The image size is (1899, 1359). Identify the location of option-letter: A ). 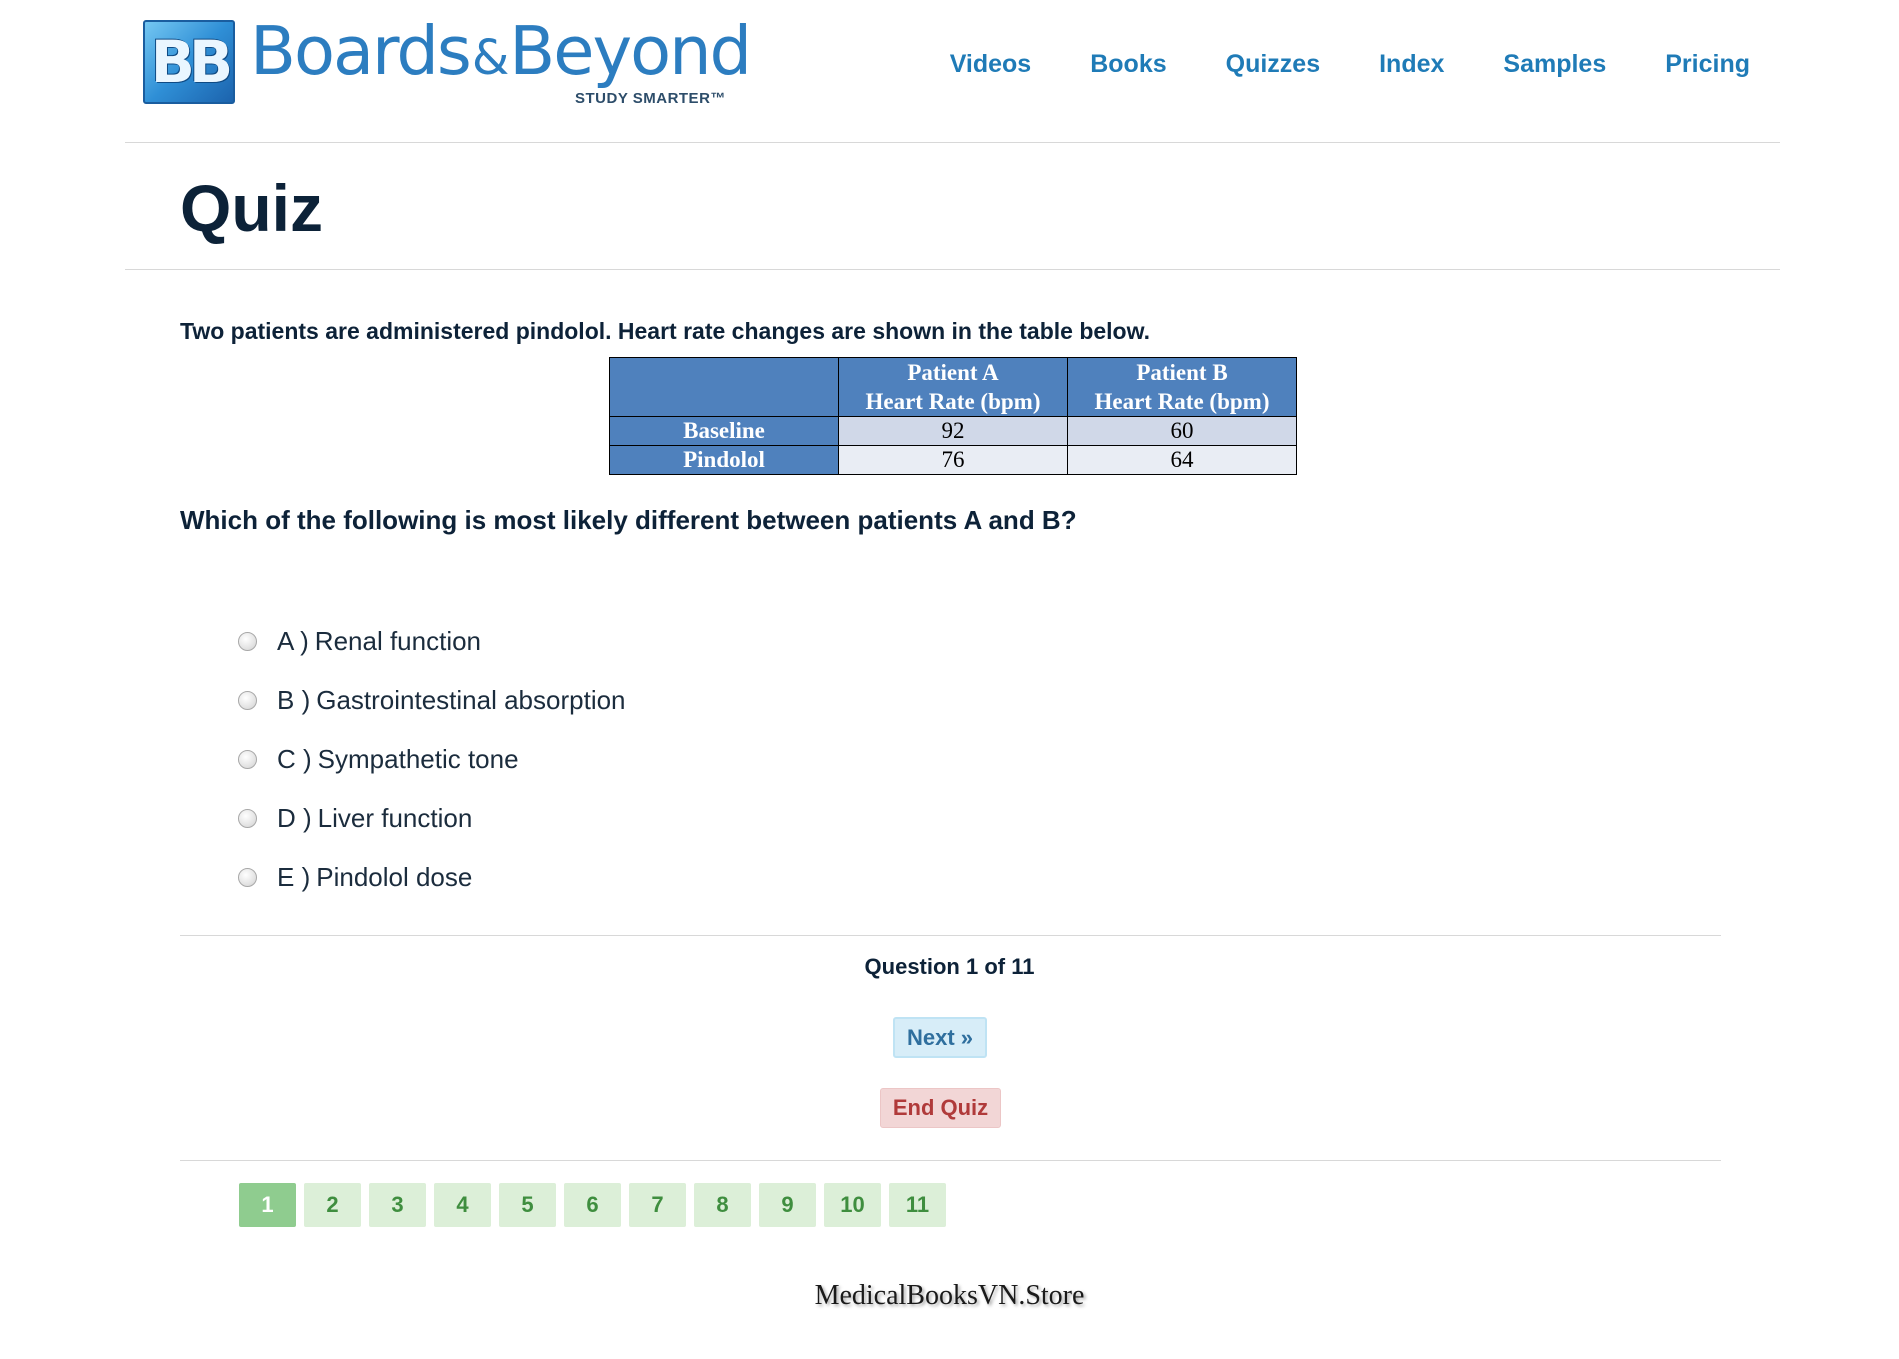
(293, 641).